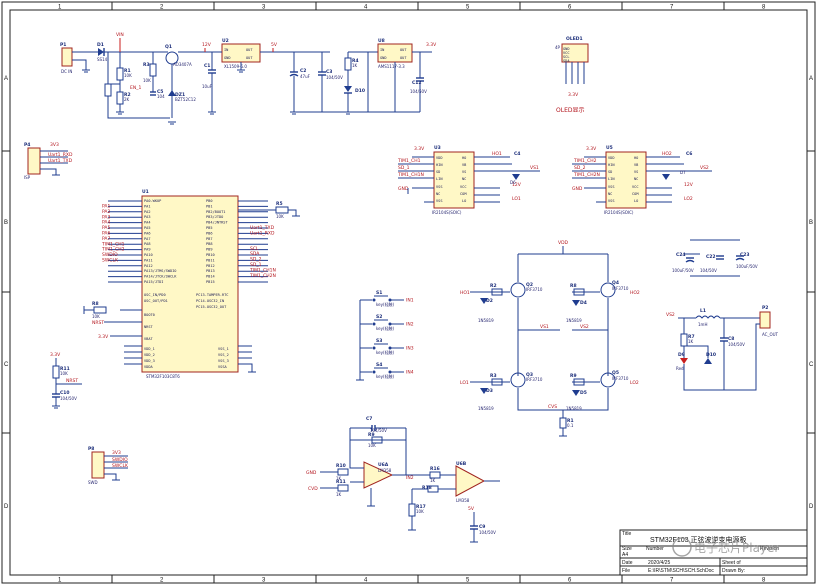  Describe the element at coordinates (106, 212) in the screenshot. I see `mcu-left-net: PA2` at that location.